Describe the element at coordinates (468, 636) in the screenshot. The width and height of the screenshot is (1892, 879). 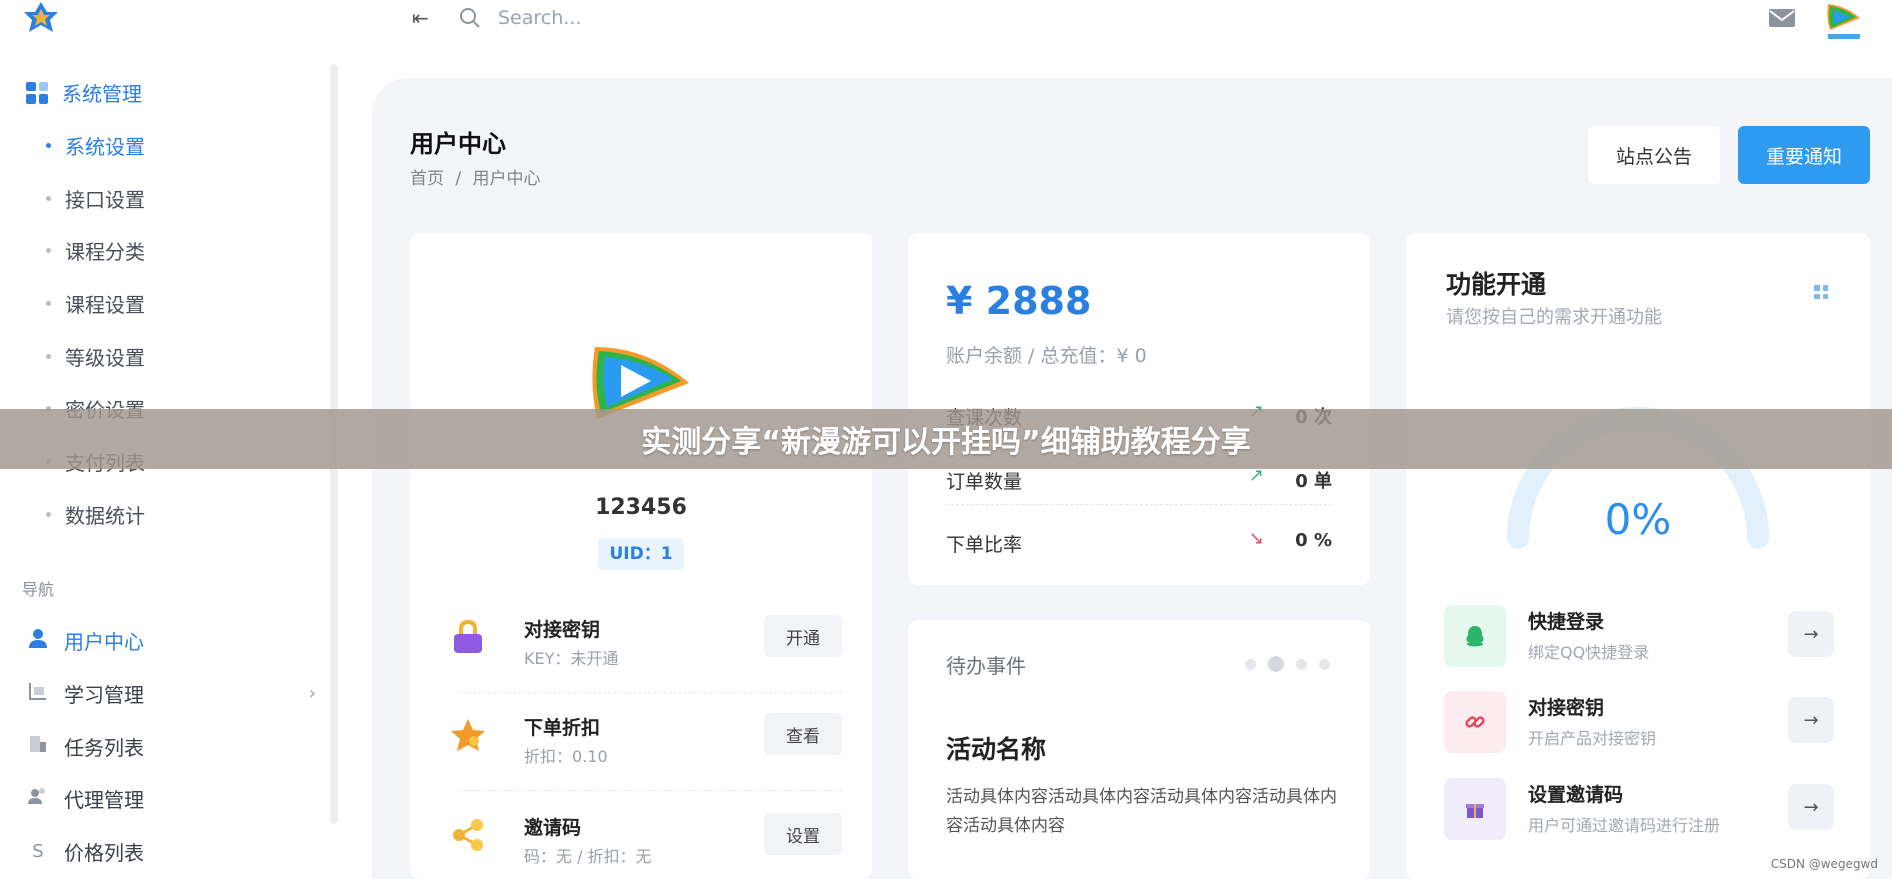
I see `lock-icon` at that location.